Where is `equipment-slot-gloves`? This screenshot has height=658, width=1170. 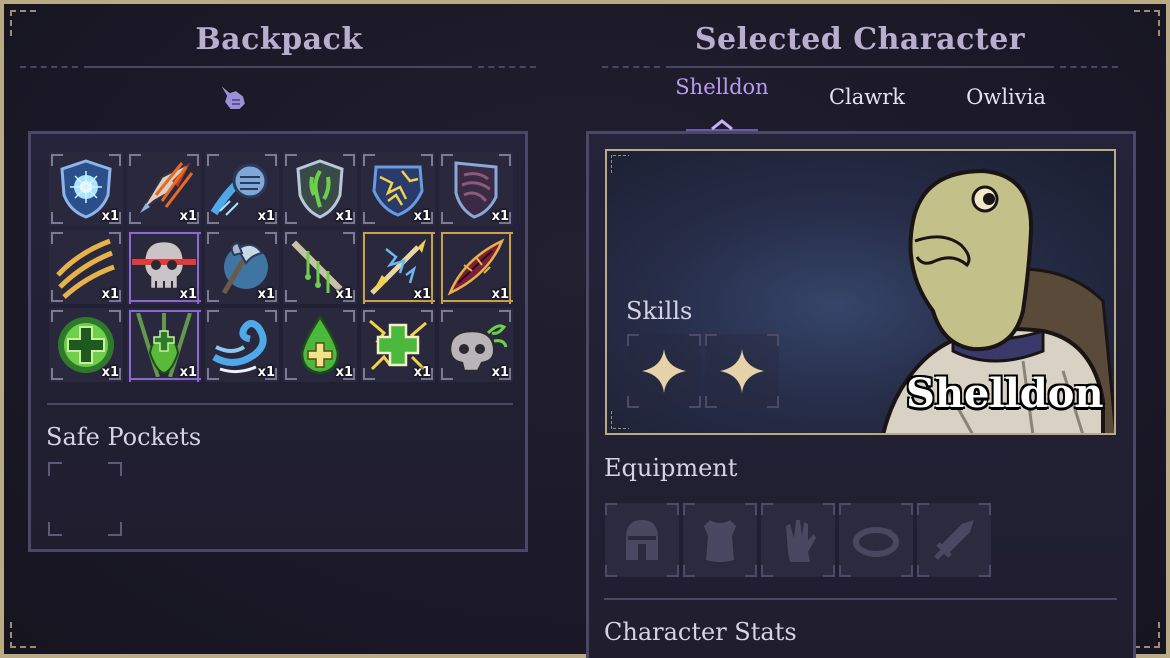 equipment-slot-gloves is located at coordinates (798, 540).